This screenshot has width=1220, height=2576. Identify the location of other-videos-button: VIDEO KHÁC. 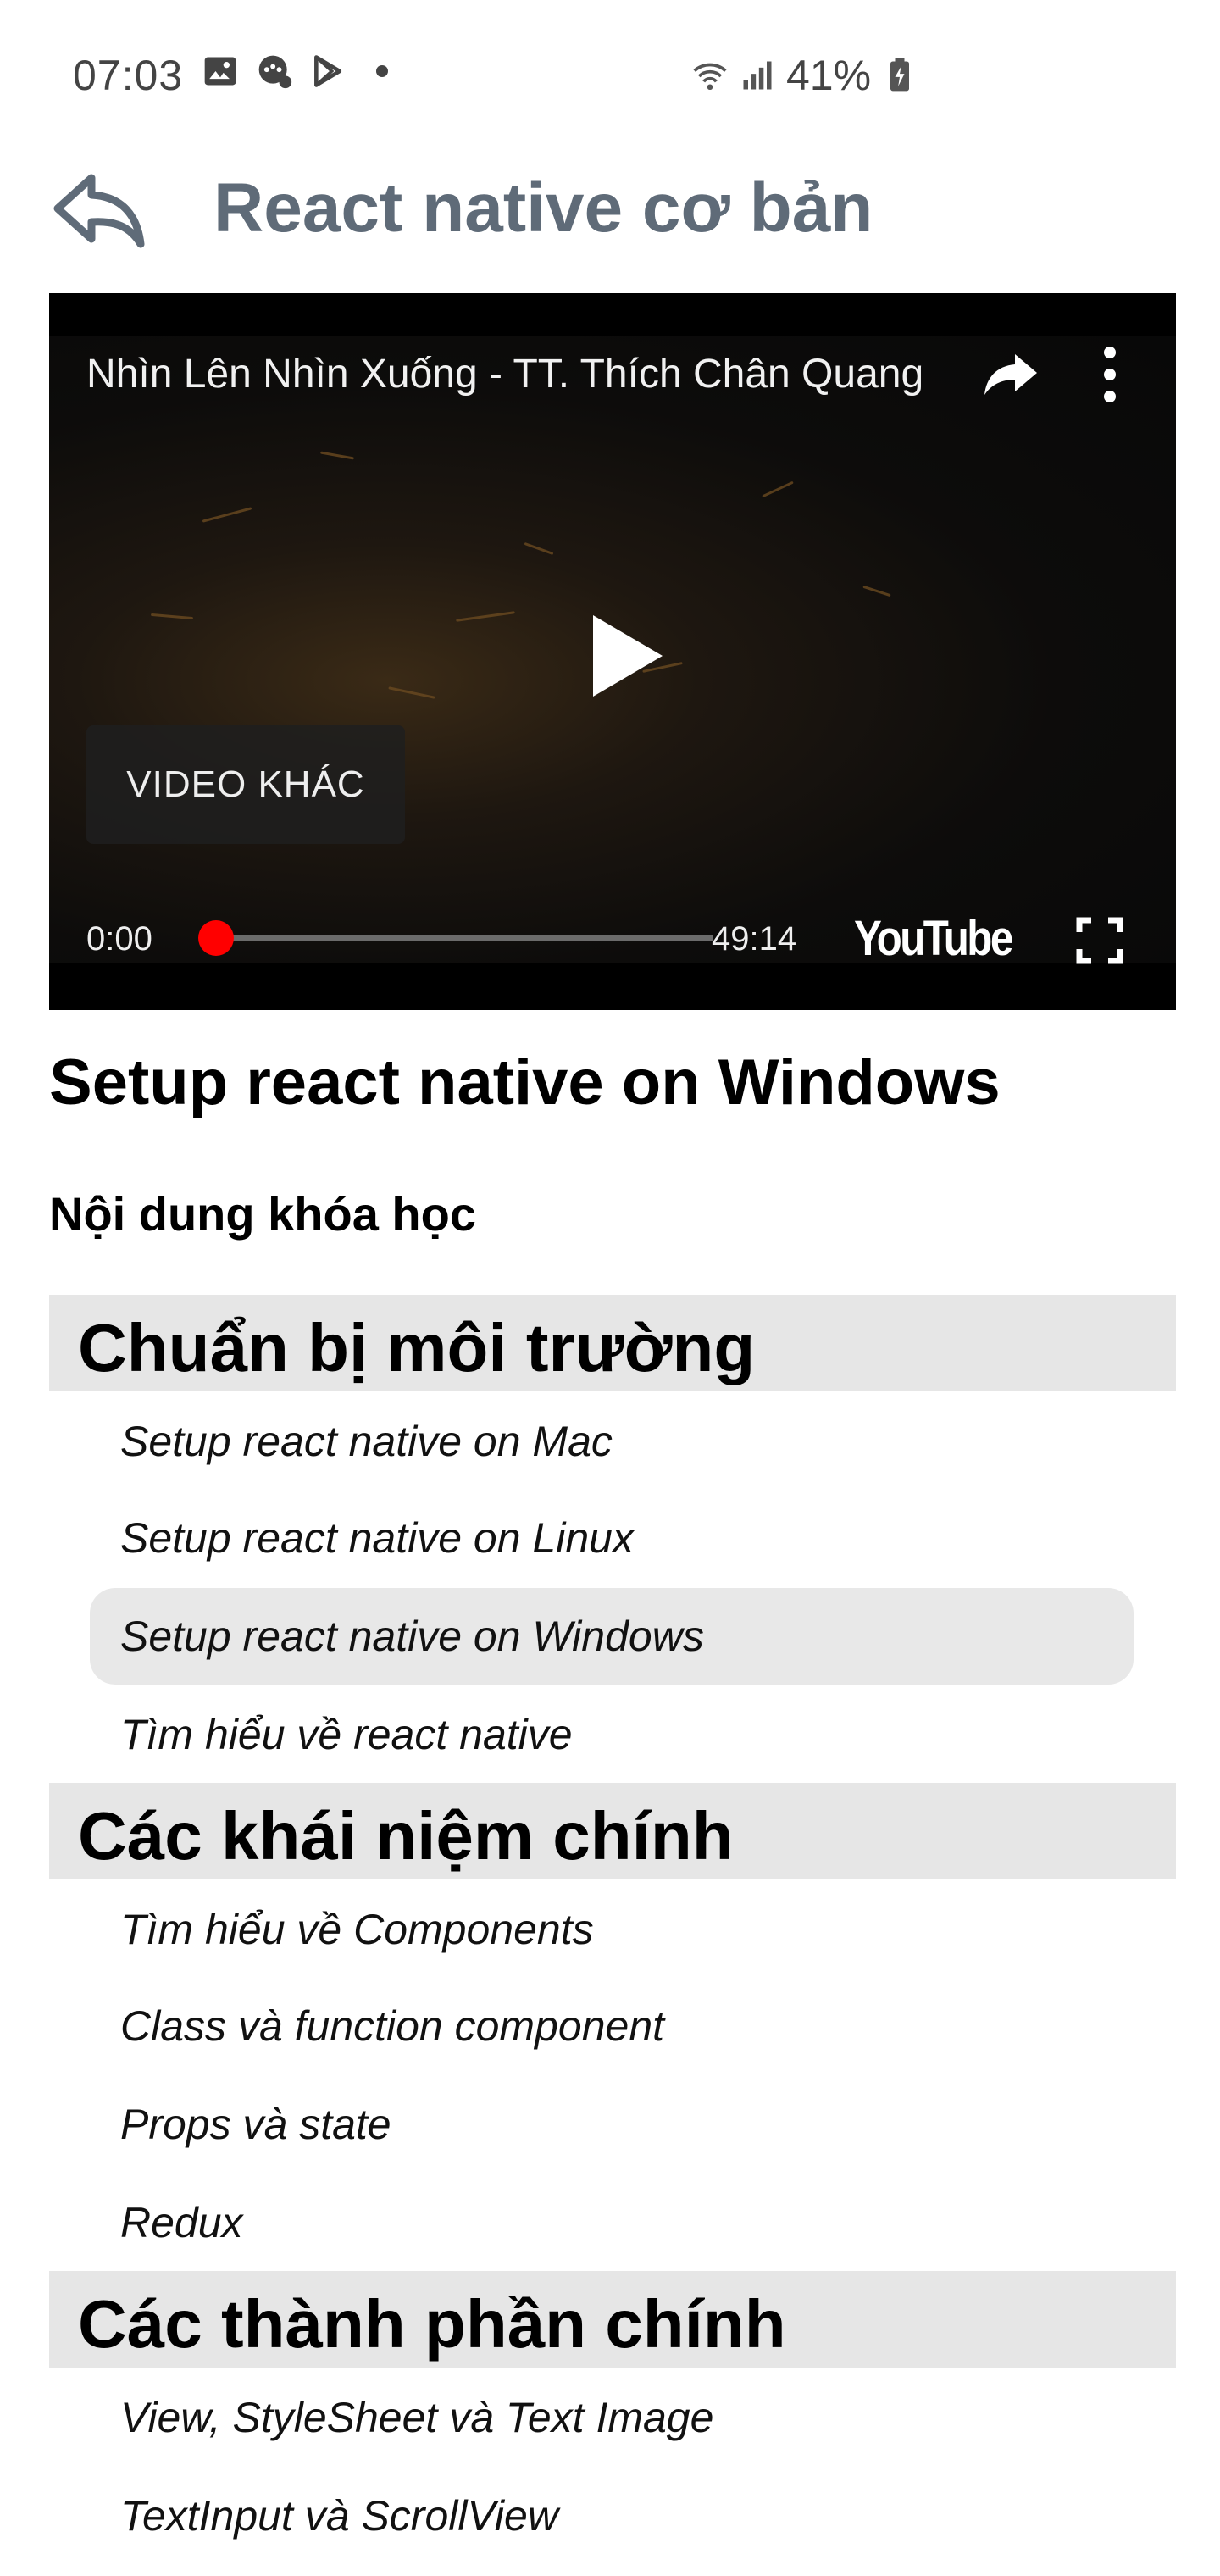
(245, 784).